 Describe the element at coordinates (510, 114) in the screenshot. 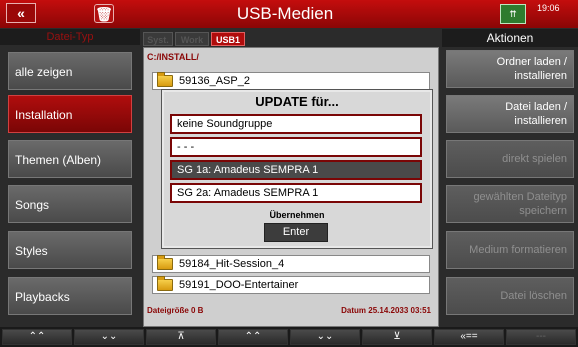

I see `load-file-button: Datei laden / installieren` at that location.